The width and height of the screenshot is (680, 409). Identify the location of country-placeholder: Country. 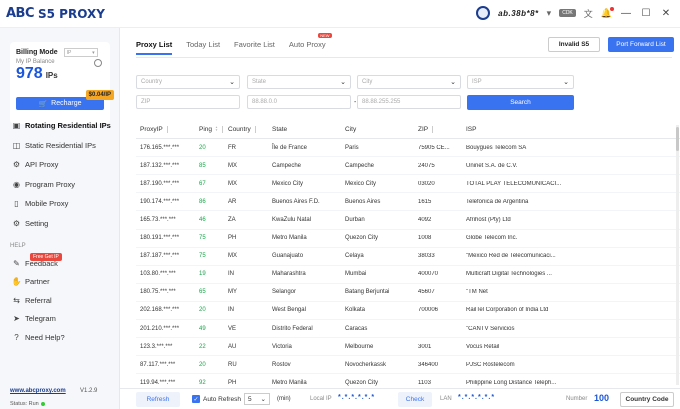
(152, 82).